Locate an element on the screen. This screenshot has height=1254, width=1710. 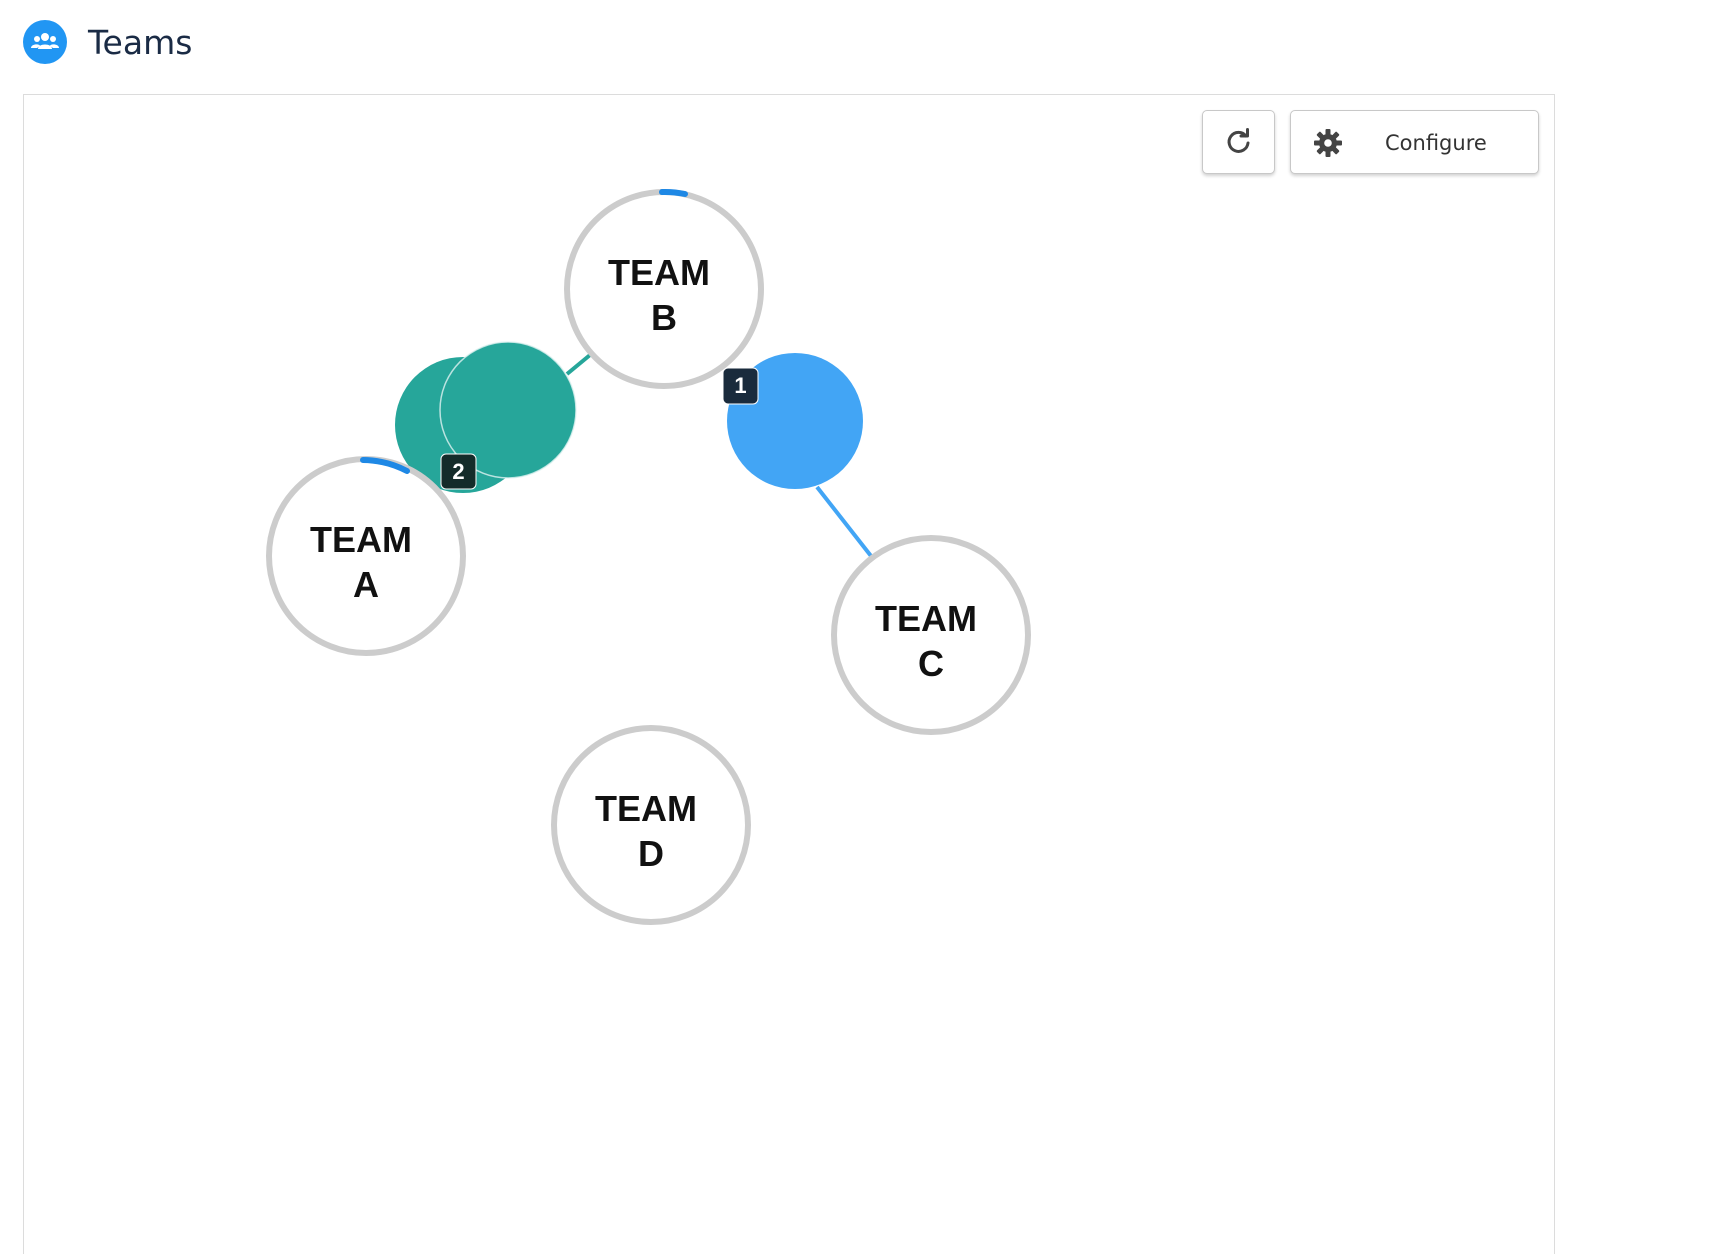
refresh-icon is located at coordinates (1238, 140).